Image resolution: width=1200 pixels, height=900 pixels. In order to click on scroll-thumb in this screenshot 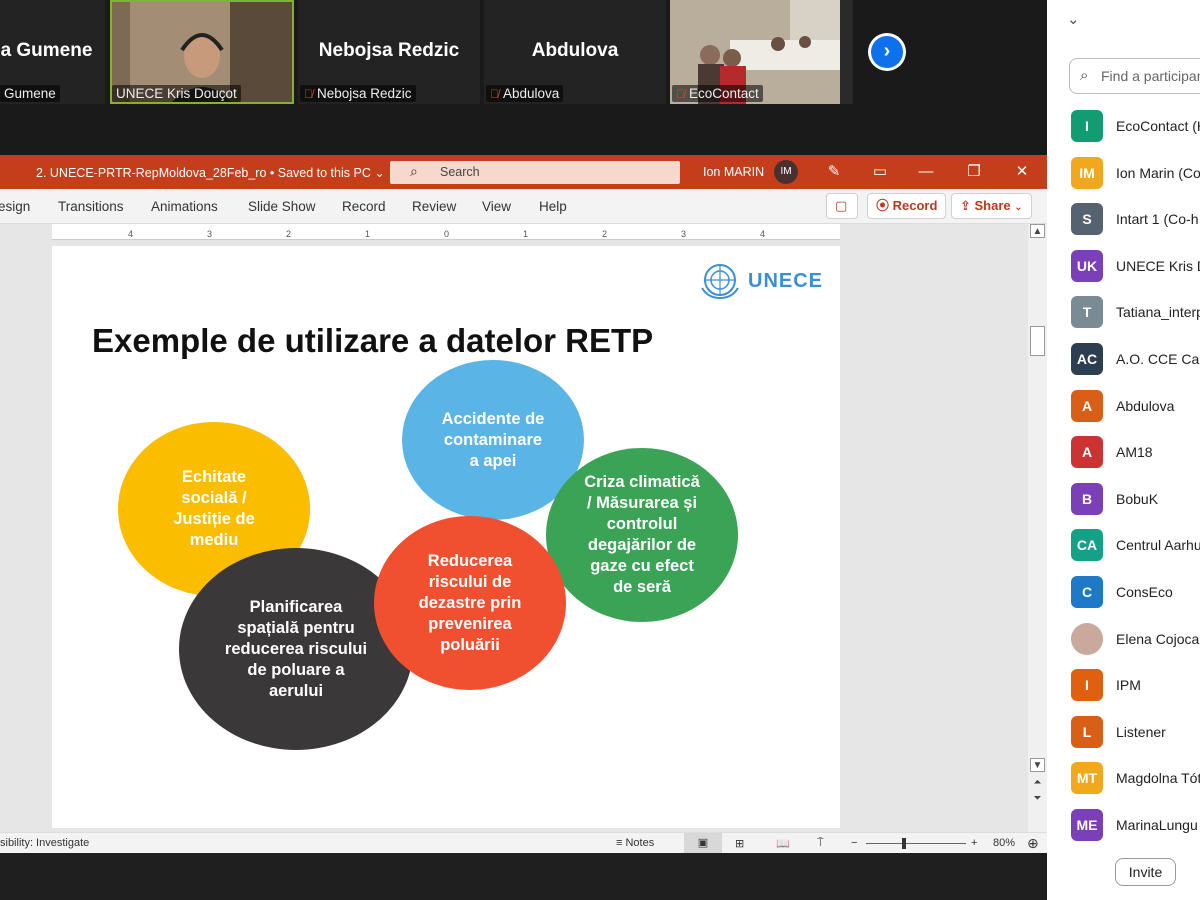, I will do `click(1037, 341)`.